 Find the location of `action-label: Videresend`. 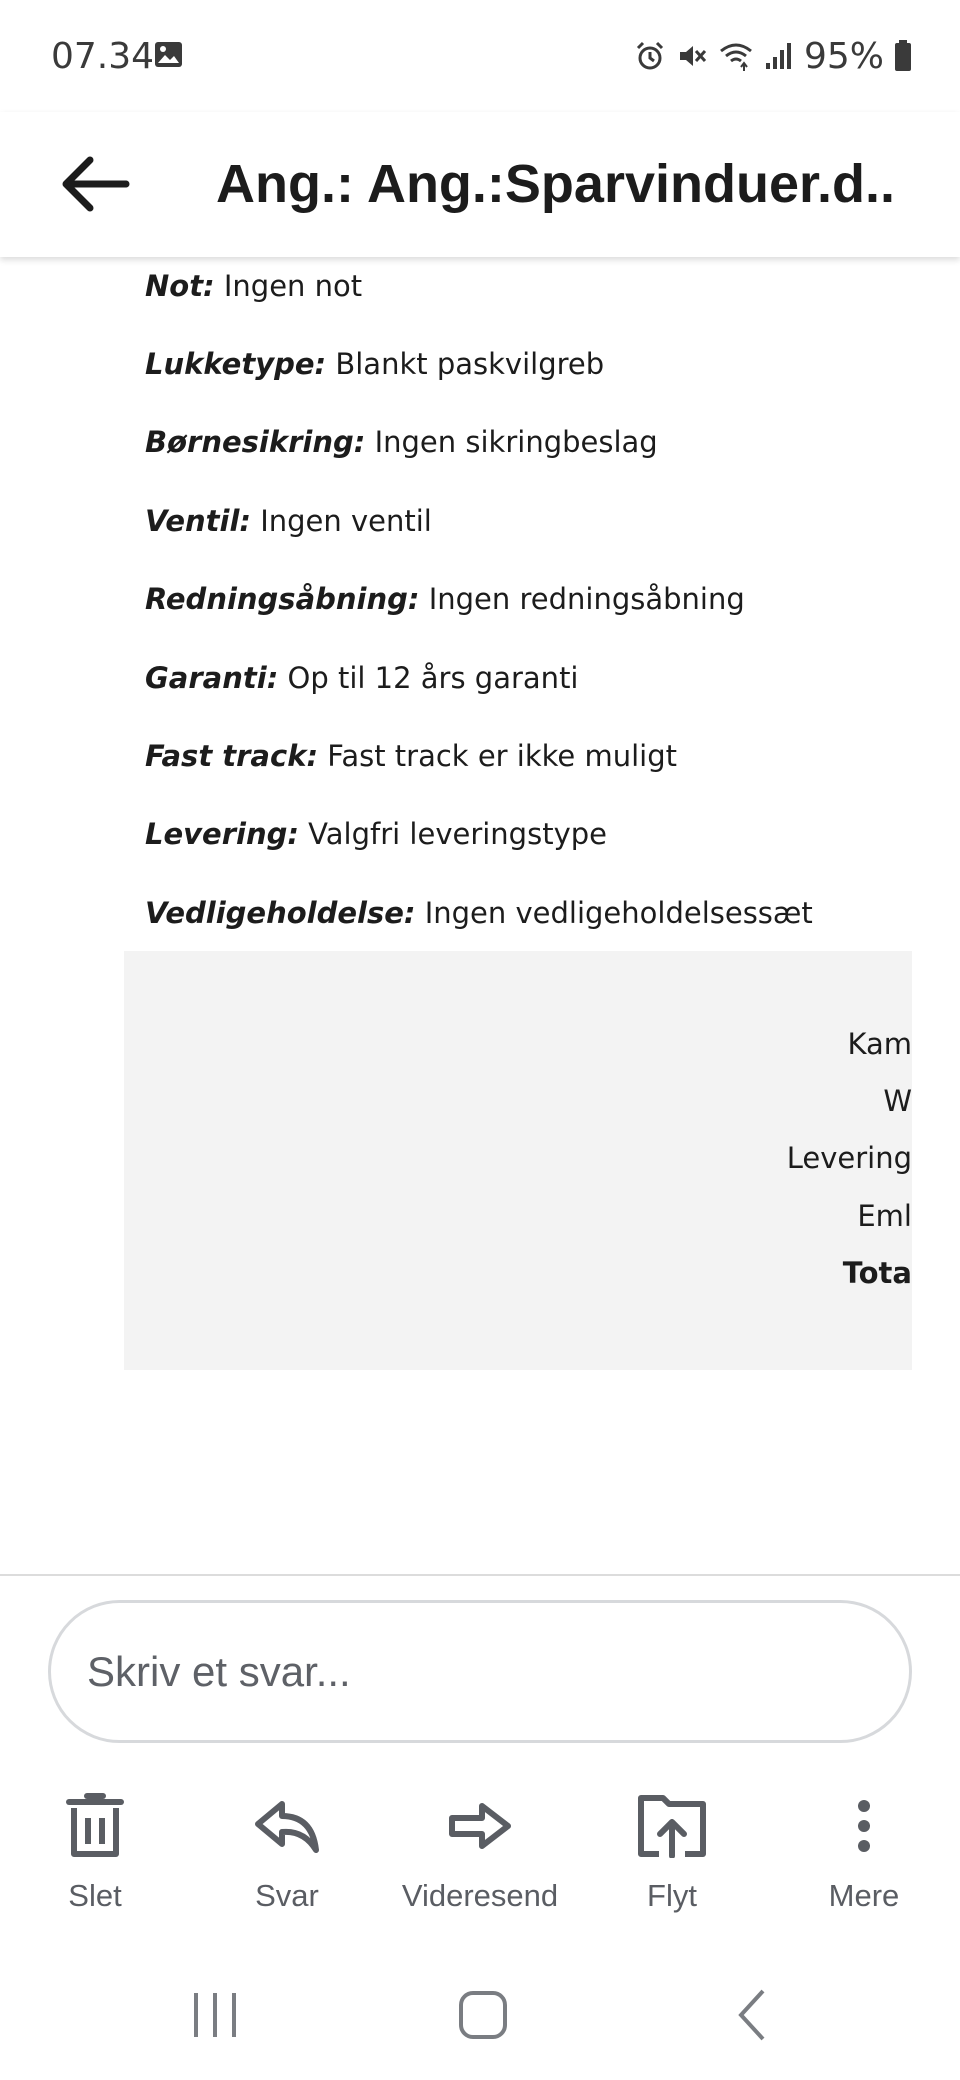

action-label: Videresend is located at coordinates (480, 1895).